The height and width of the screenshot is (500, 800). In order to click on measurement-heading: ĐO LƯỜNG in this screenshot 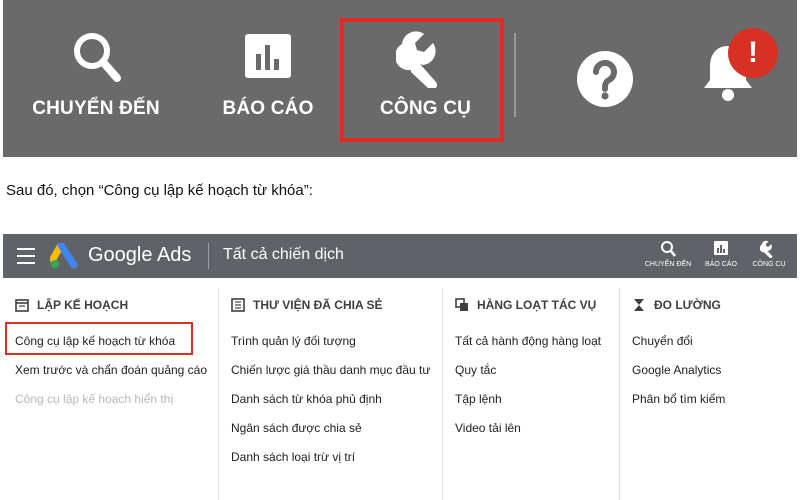, I will do `click(676, 305)`.